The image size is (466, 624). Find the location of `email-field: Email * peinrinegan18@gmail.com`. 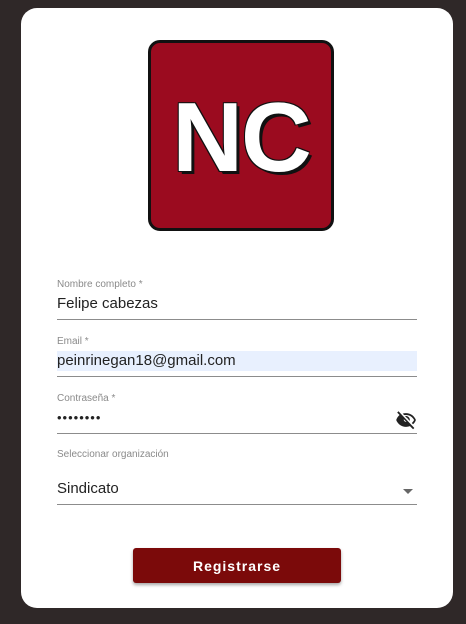

email-field: Email * peinrinegan18@gmail.com is located at coordinates (237, 356).